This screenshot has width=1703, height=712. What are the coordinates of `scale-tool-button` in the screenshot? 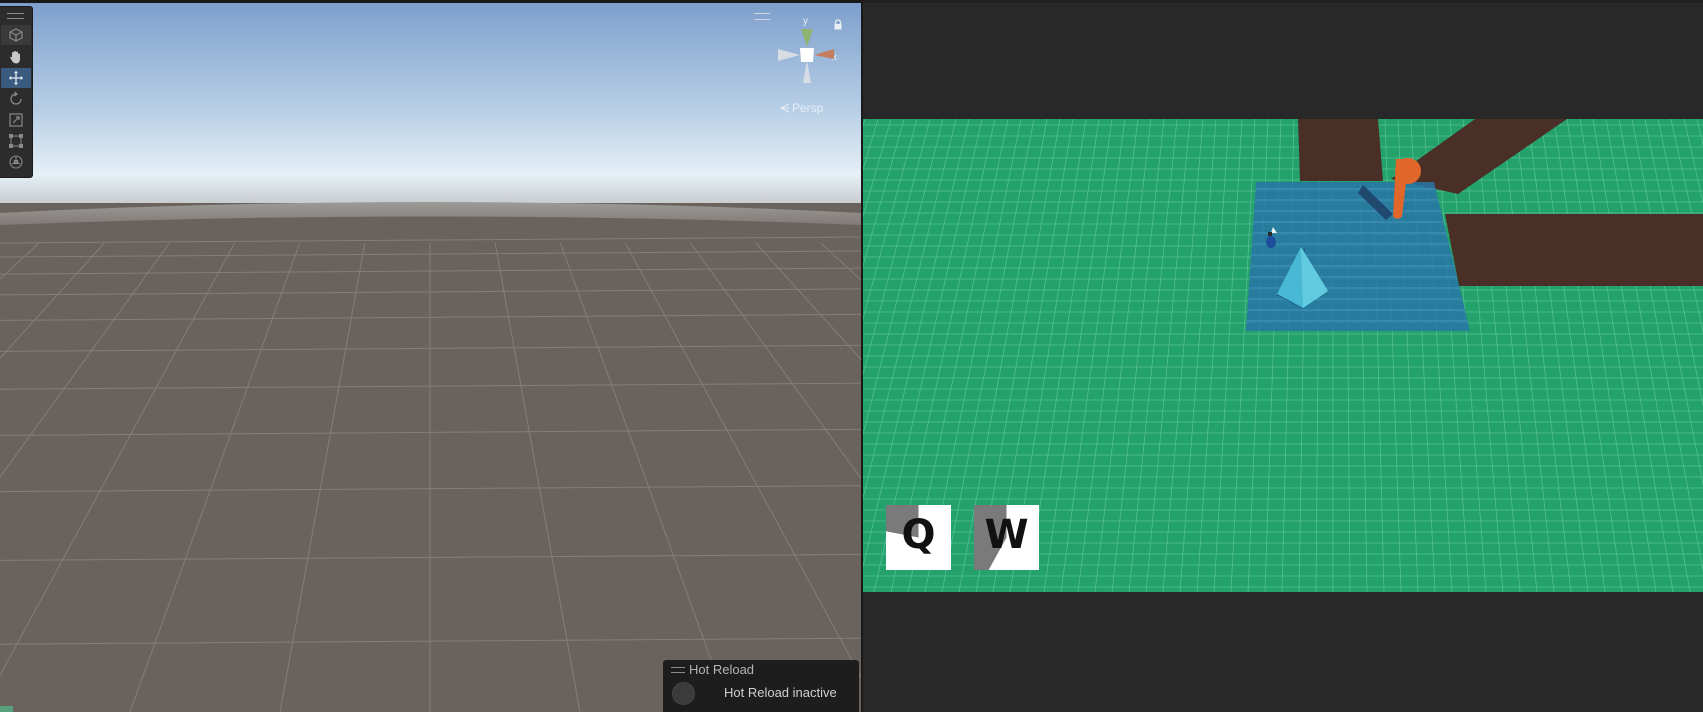 It's located at (16, 120).